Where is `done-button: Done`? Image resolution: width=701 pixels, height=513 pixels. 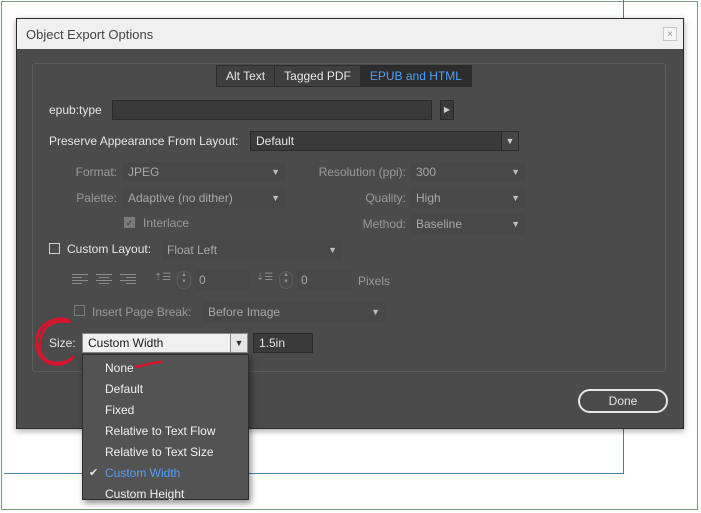 done-button: Done is located at coordinates (623, 401).